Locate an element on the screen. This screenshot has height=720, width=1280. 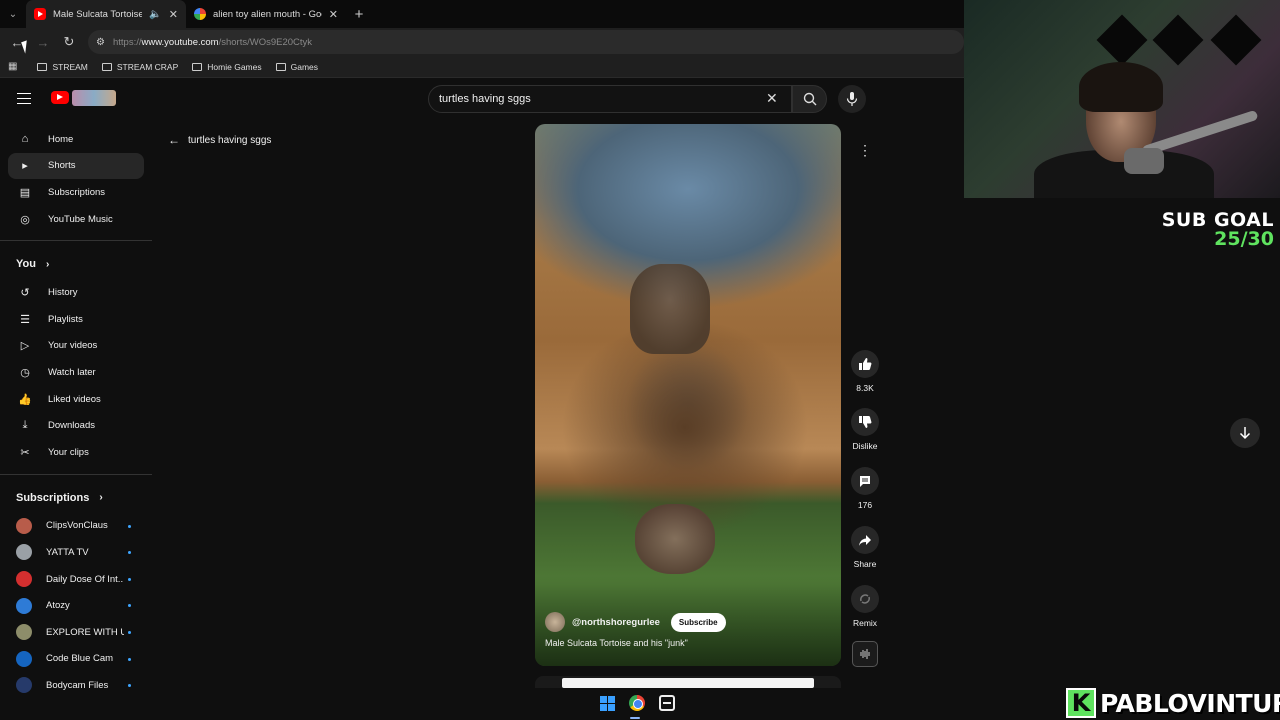
sidebar-item-label: YouTube Music is located at coordinates (80, 219).